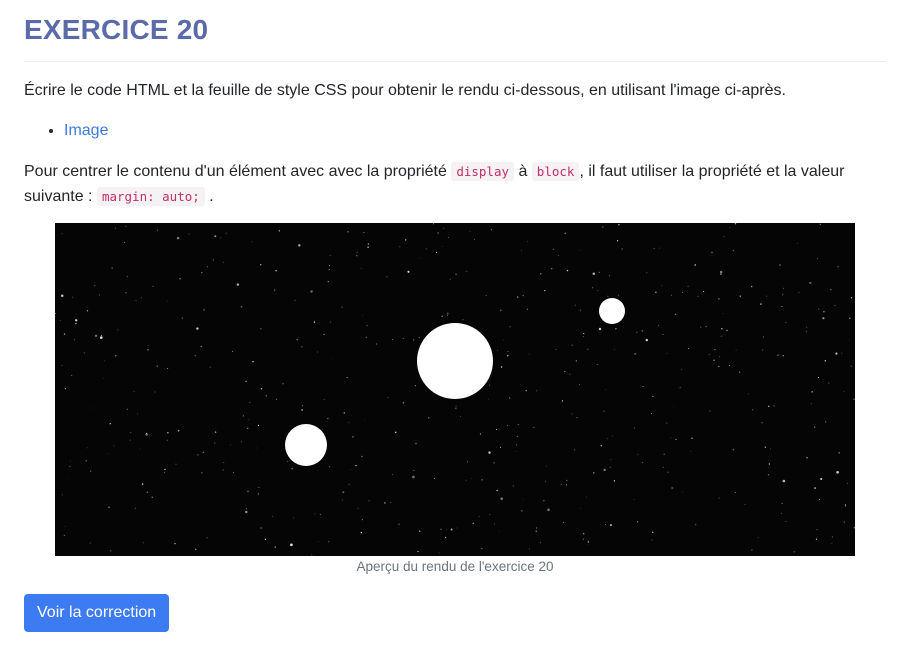 The width and height of the screenshot is (904, 646). What do you see at coordinates (612, 311) in the screenshot?
I see `planet-small` at bounding box center [612, 311].